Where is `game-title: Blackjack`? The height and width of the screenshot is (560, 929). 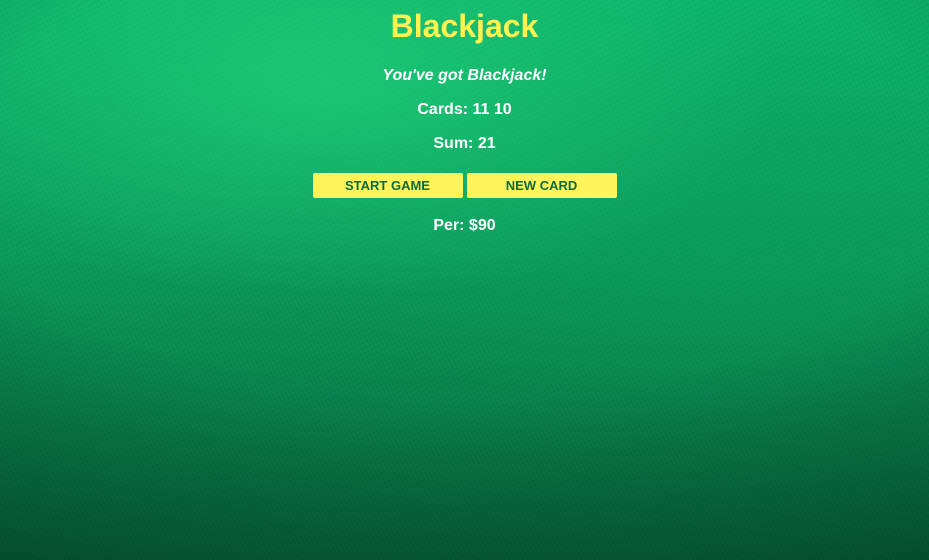 game-title: Blackjack is located at coordinates (464, 26).